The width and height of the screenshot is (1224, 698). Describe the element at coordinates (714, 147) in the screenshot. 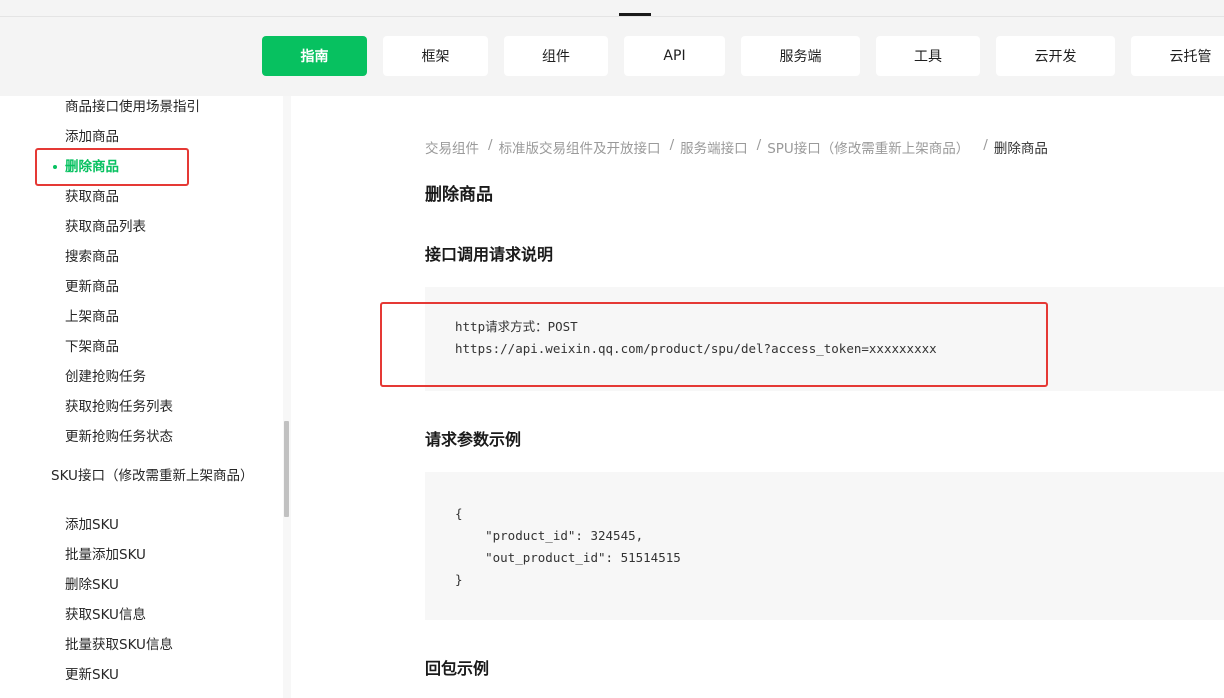

I see `breadcrumb-item-server-api: 服务端接口` at that location.